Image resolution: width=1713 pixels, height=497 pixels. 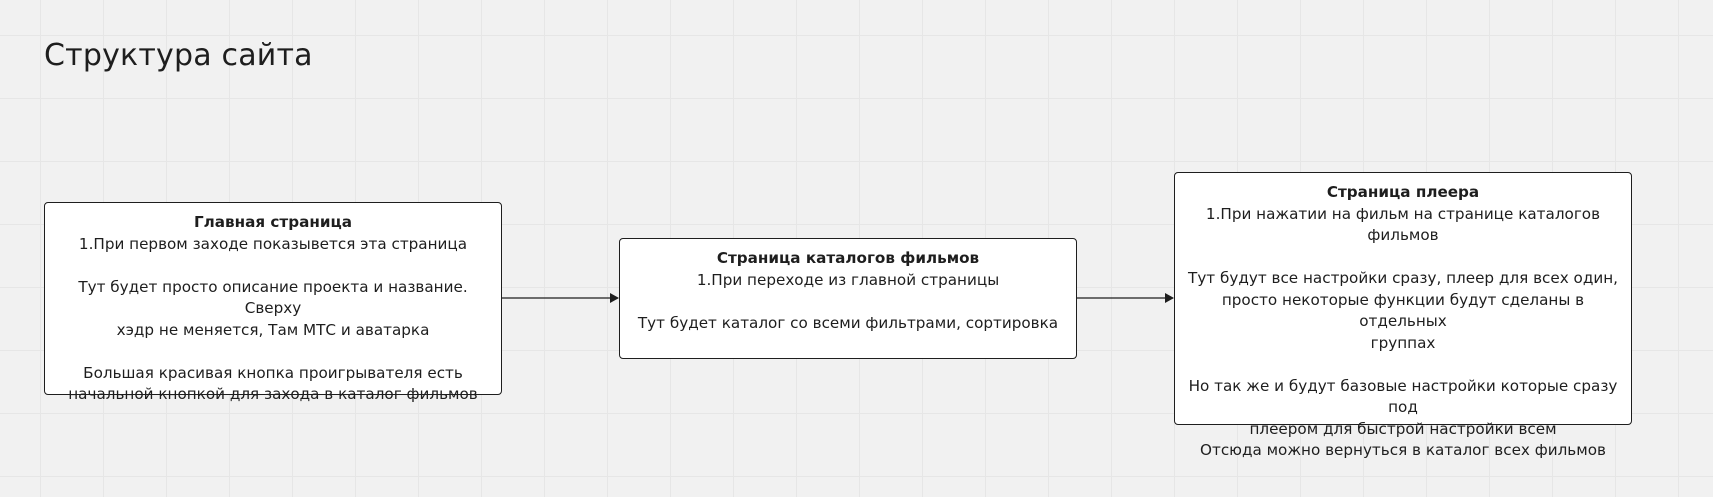 What do you see at coordinates (848, 279) in the screenshot?
I see `node-catalog-line: 1.При переходе из главной страницы` at bounding box center [848, 279].